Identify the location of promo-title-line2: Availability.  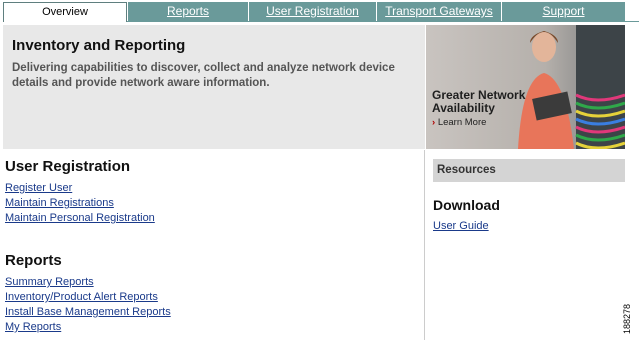
(463, 108).